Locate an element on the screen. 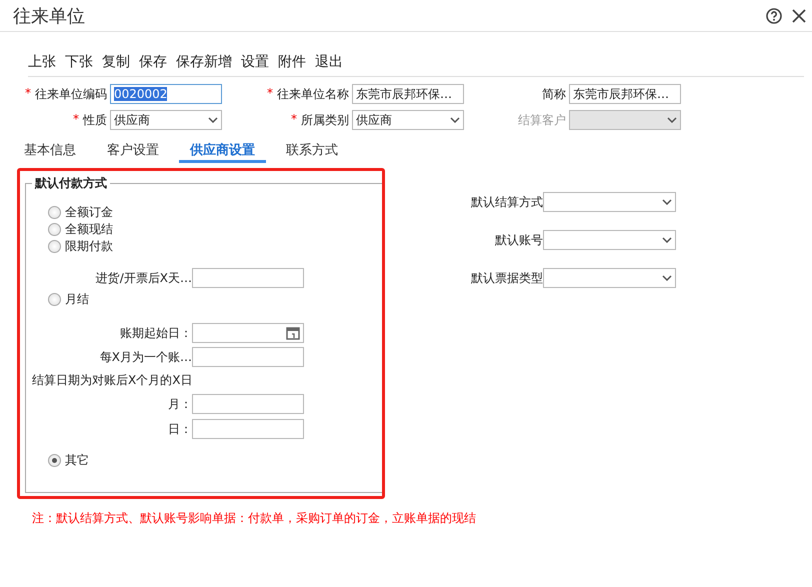  toolbar-button: 退出 is located at coordinates (329, 62).